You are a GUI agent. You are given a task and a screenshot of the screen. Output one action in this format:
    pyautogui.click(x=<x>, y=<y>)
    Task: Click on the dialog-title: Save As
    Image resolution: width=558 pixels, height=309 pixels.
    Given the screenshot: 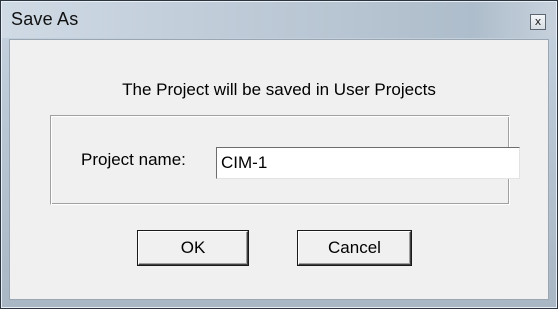 What is the action you would take?
    pyautogui.click(x=45, y=19)
    